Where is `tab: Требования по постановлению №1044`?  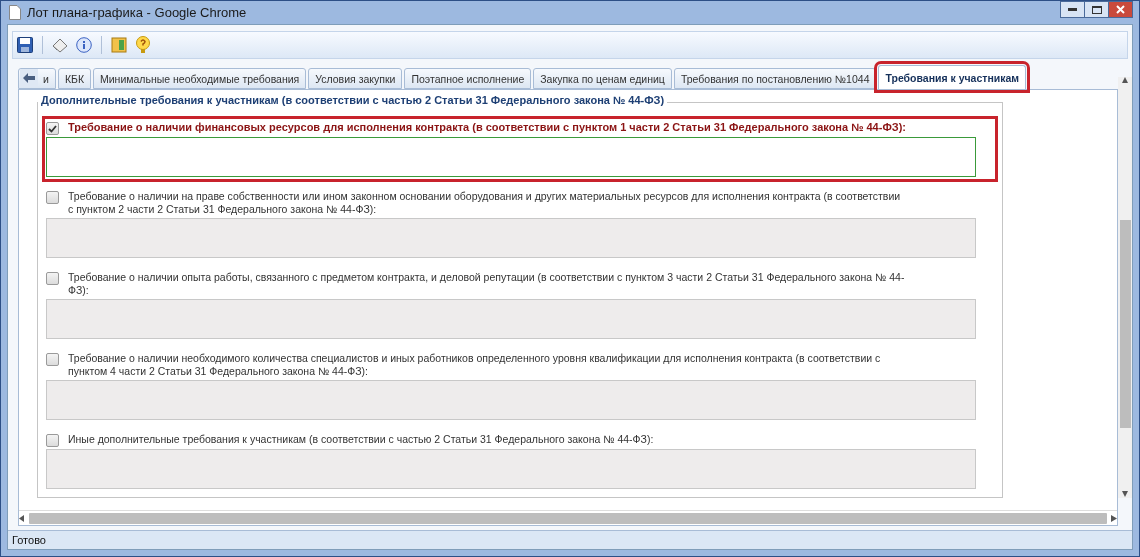 tab: Требования по постановлению №1044 is located at coordinates (775, 78).